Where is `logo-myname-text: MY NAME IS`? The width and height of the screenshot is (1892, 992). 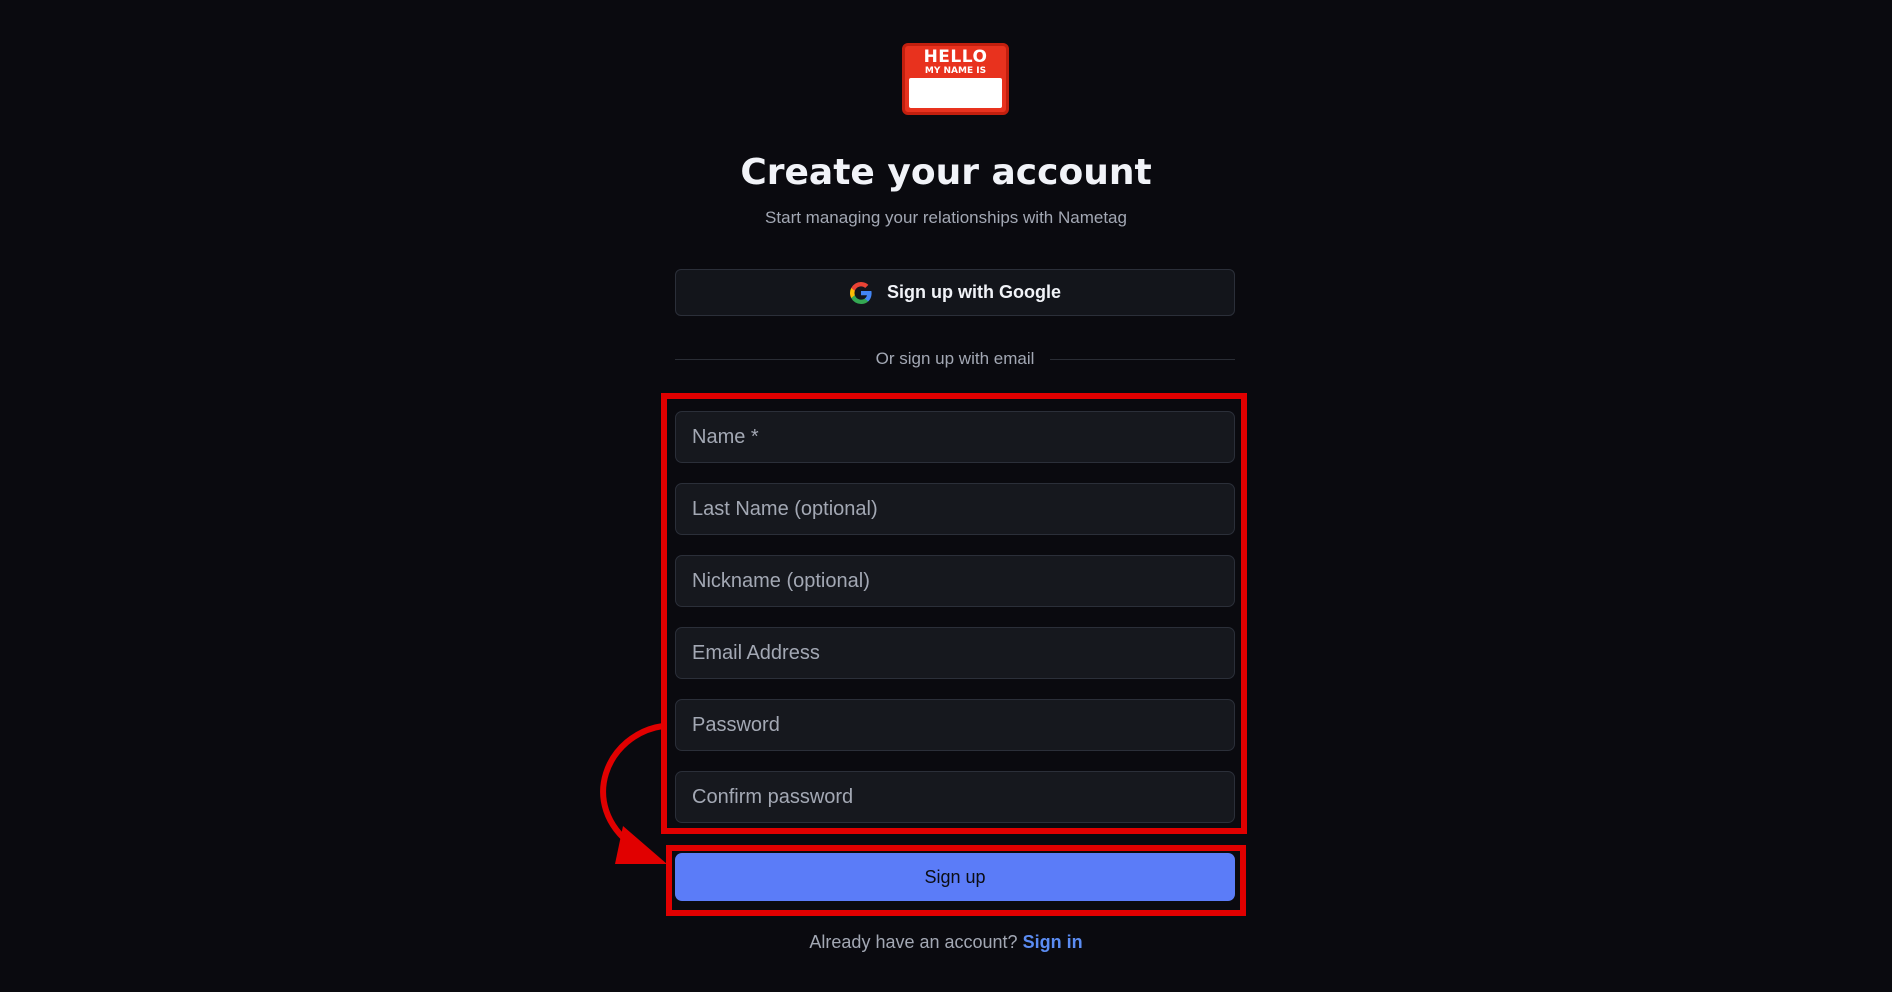
logo-myname-text: MY NAME IS is located at coordinates (955, 71).